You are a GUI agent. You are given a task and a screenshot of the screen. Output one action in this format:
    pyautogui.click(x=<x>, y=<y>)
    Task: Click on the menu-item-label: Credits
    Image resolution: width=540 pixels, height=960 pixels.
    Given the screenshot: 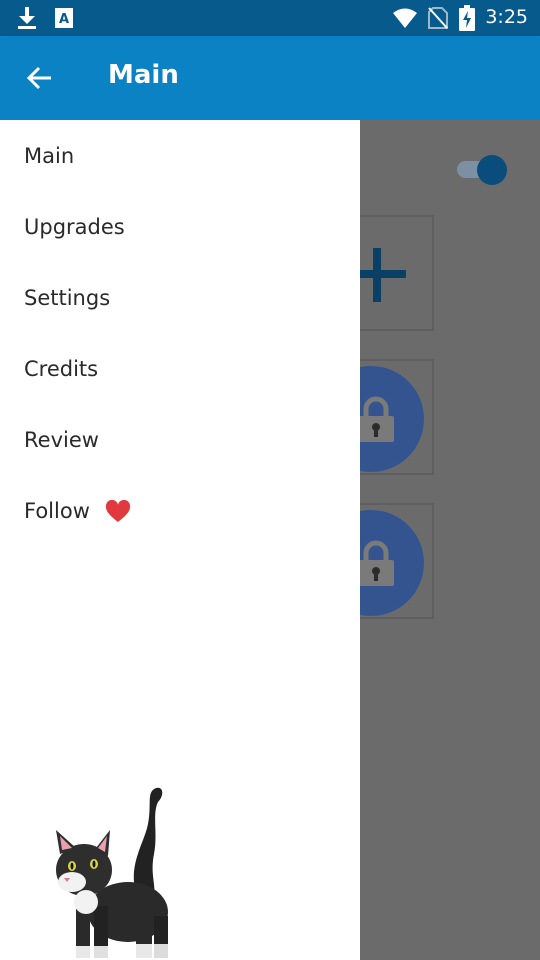 What is the action you would take?
    pyautogui.click(x=61, y=369)
    